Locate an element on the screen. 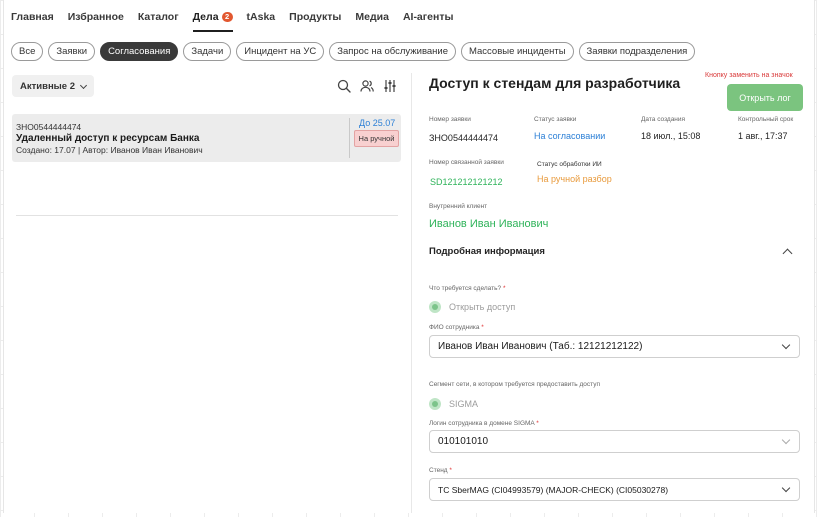 The width and height of the screenshot is (817, 517). ai-status-value: На ручной разбор is located at coordinates (574, 179).